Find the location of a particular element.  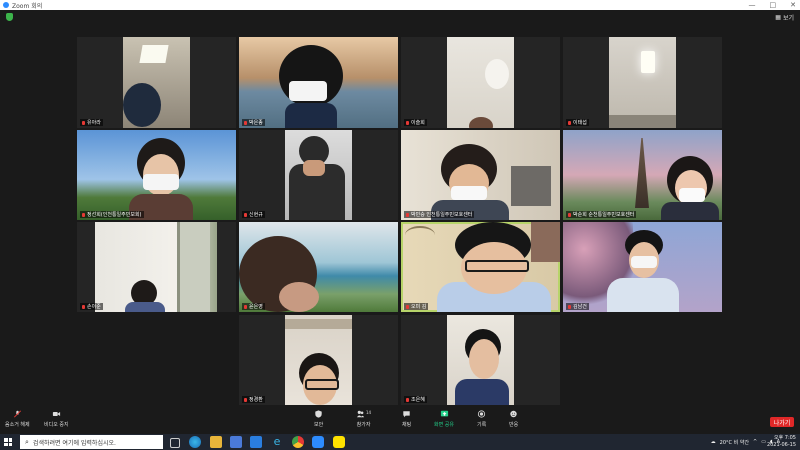

internet-explorer-icon: e is located at coordinates (277, 442).